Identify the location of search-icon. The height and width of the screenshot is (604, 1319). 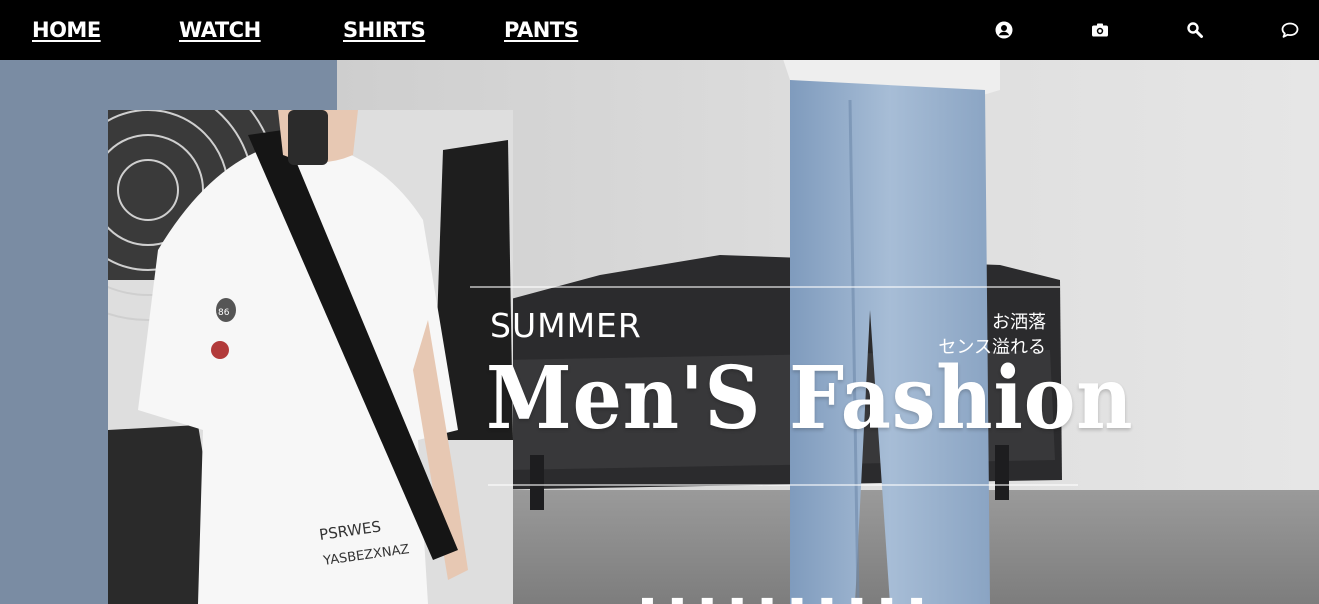
(1195, 30).